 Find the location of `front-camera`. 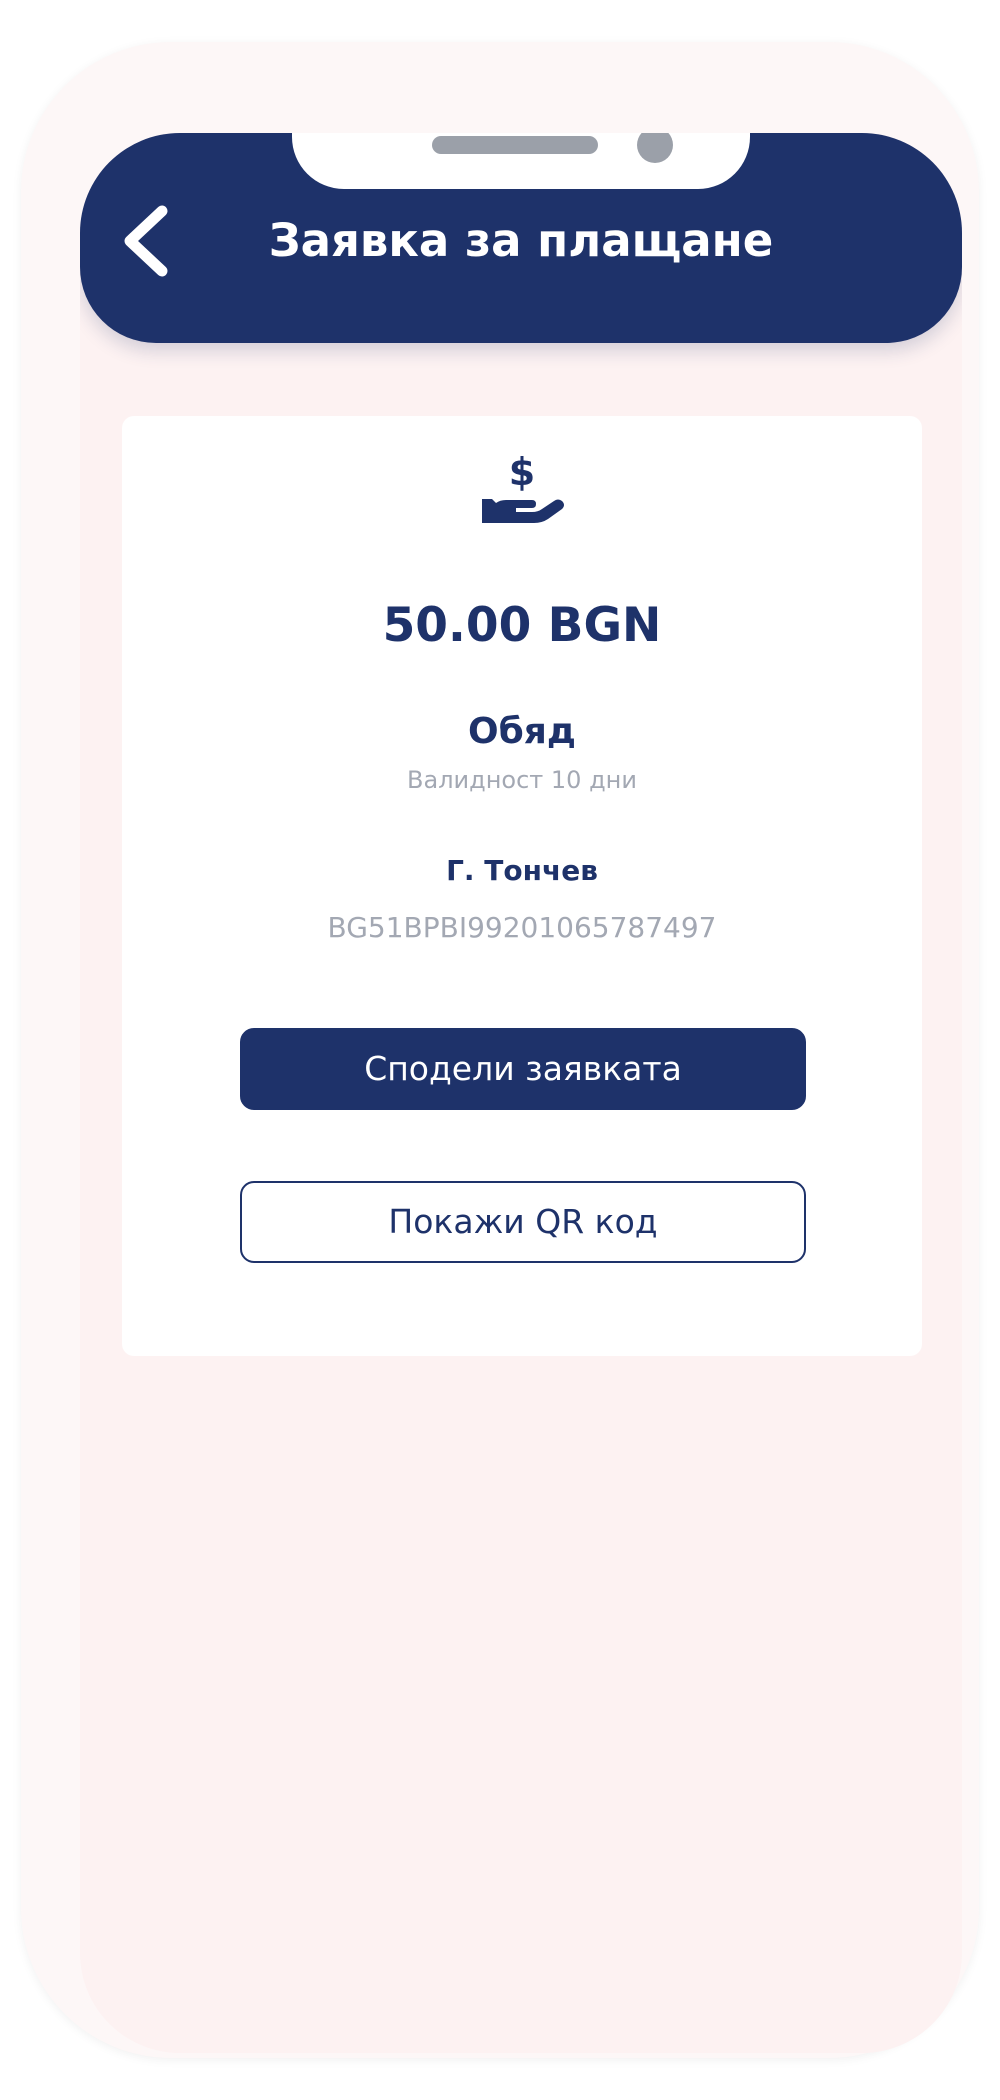

front-camera is located at coordinates (655, 148).